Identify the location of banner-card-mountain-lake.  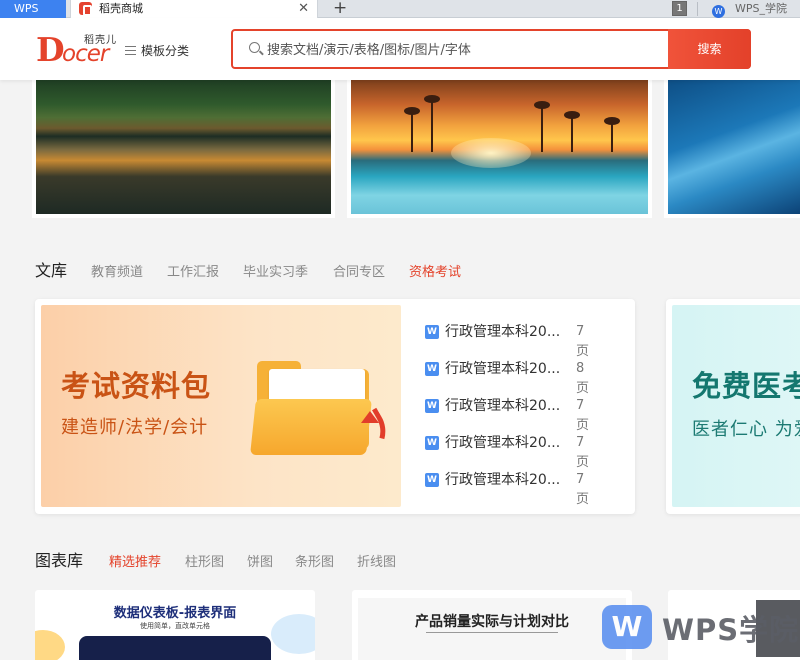
(183, 149).